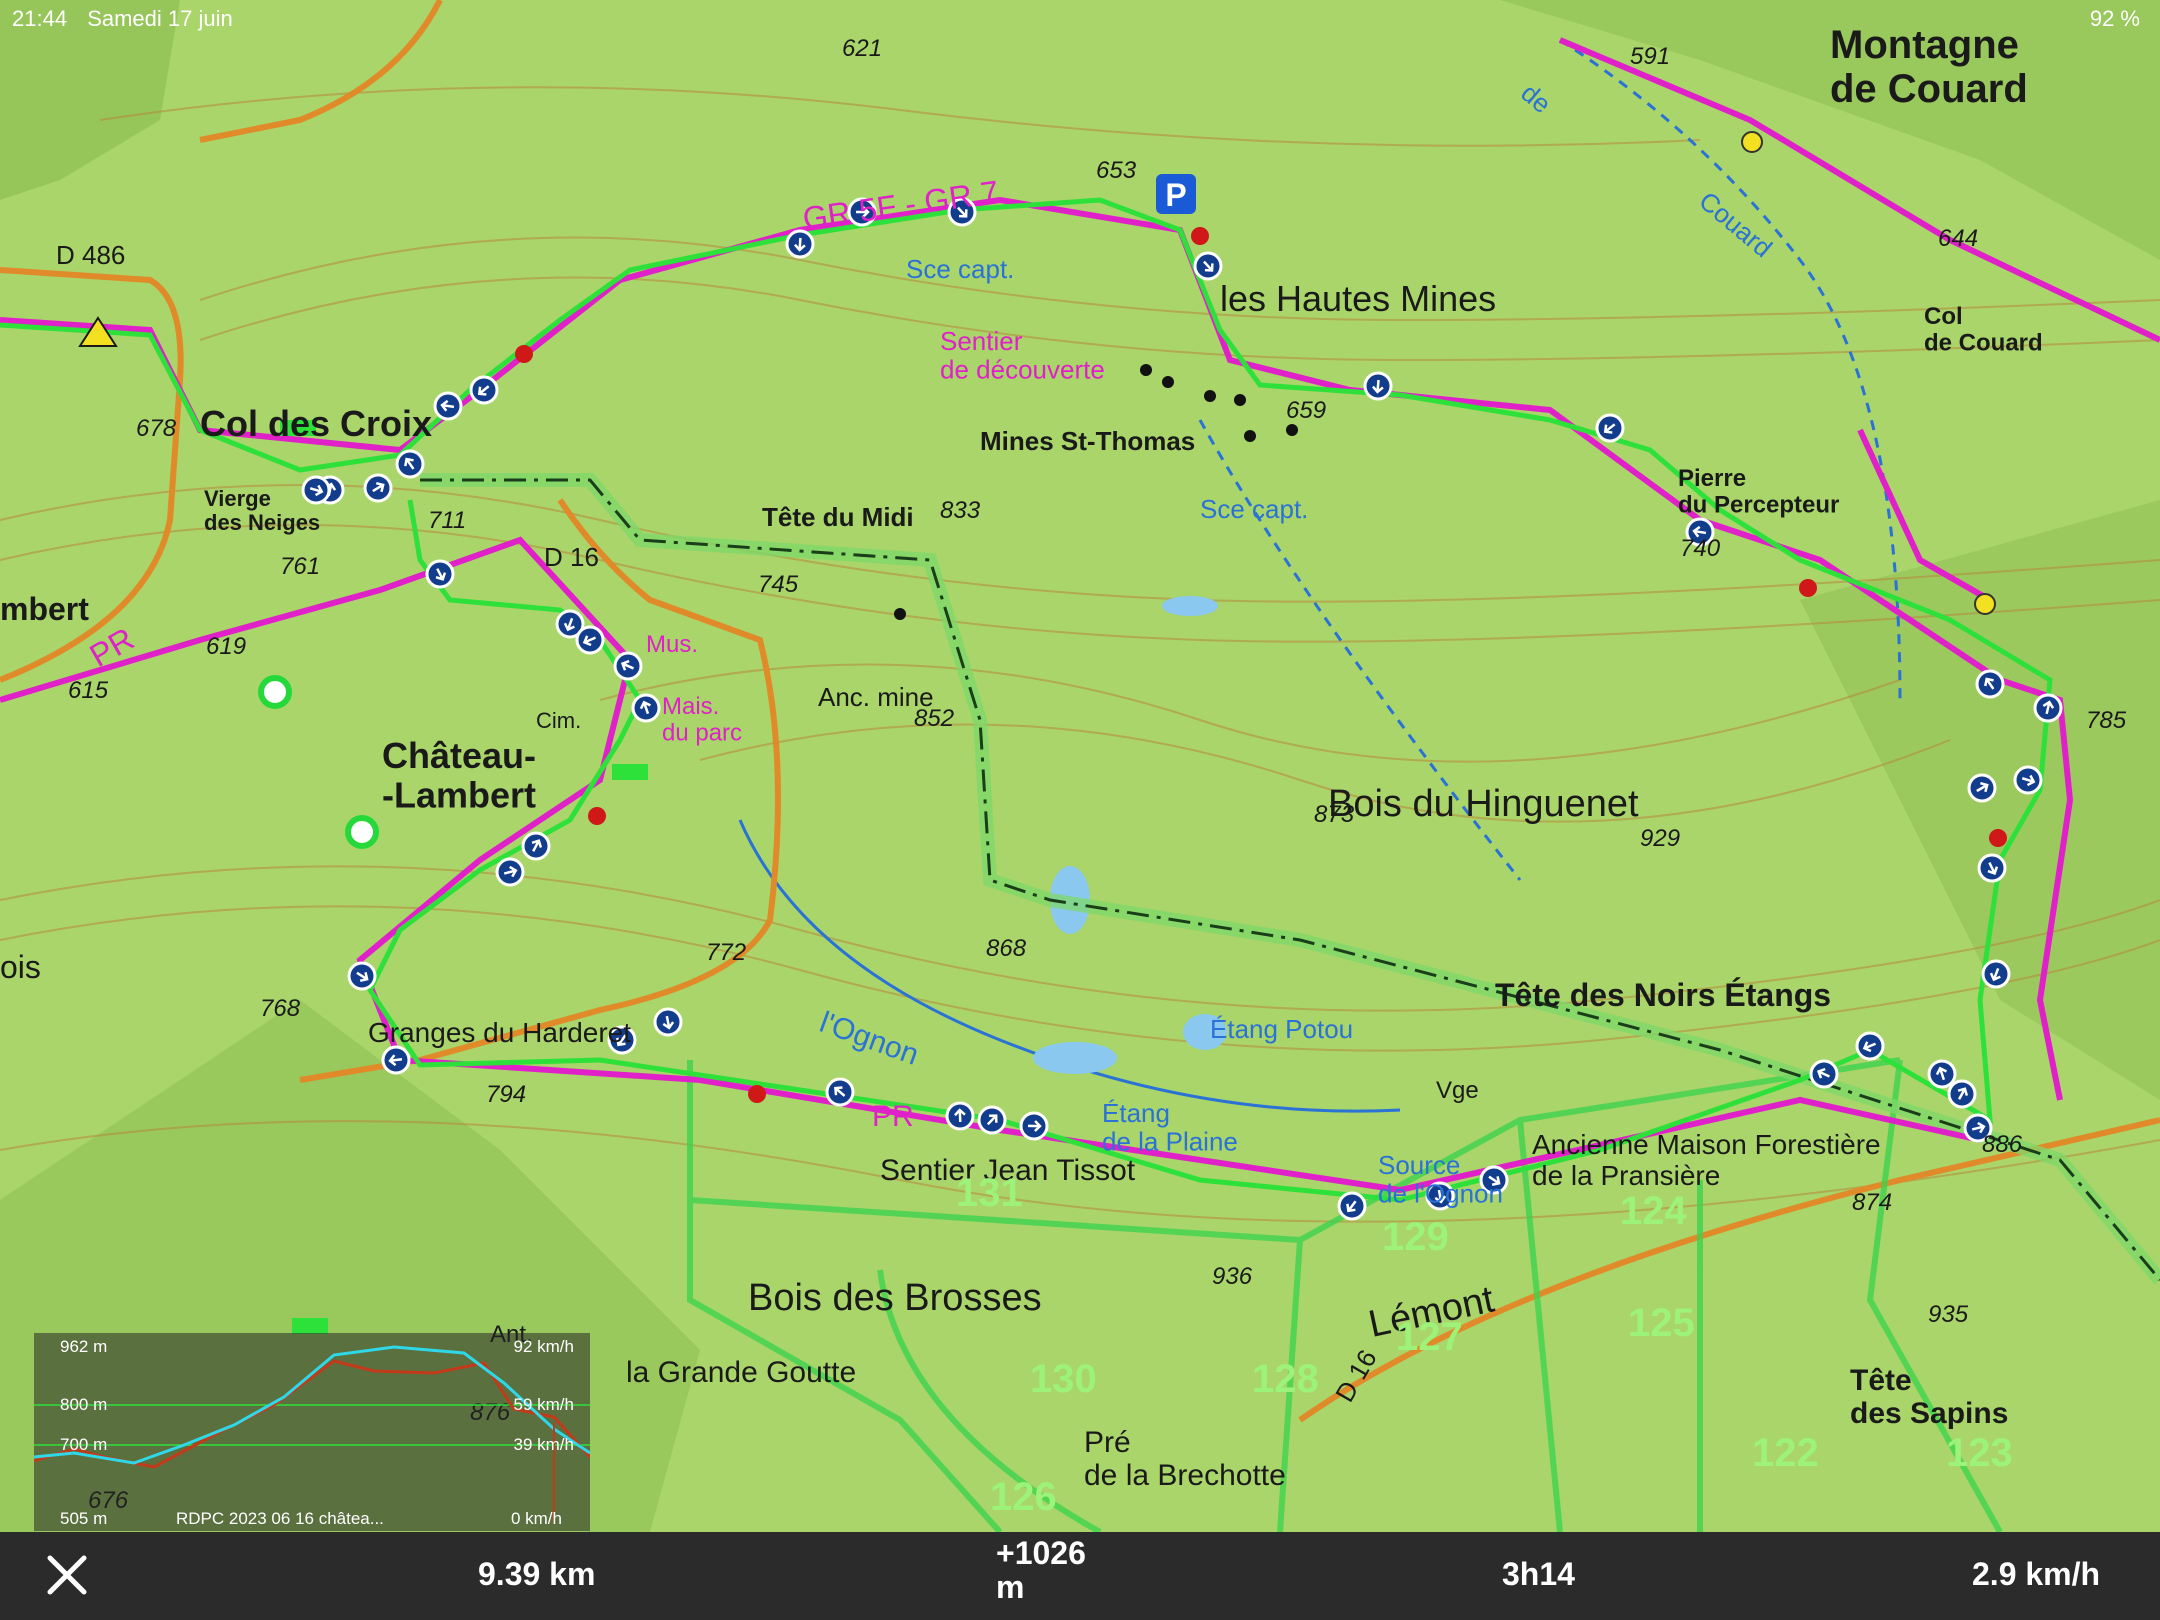  Describe the element at coordinates (84, 1346) in the screenshot. I see `elevation-max-label: 962 m` at that location.